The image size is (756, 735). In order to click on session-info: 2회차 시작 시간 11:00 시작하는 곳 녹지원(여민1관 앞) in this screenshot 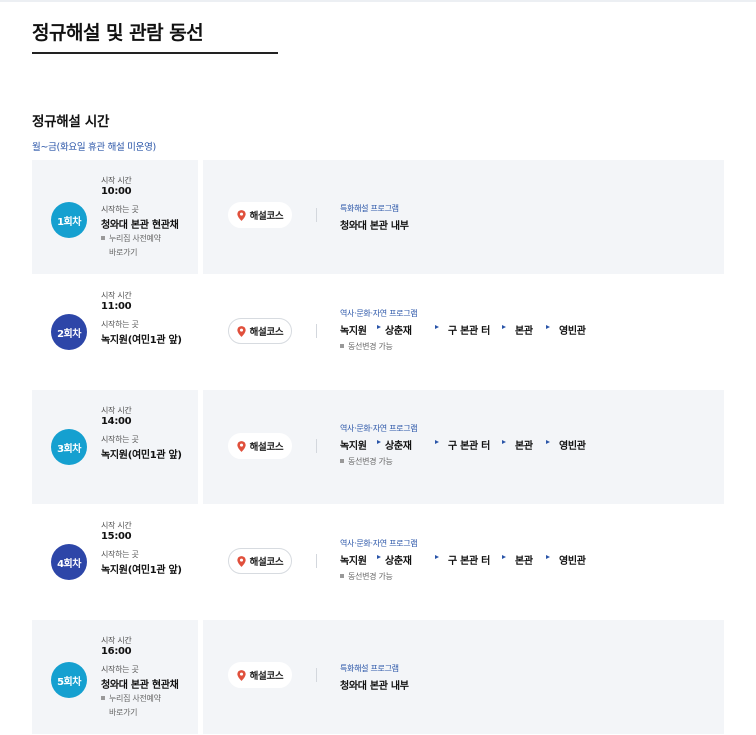, I will do `click(115, 332)`.